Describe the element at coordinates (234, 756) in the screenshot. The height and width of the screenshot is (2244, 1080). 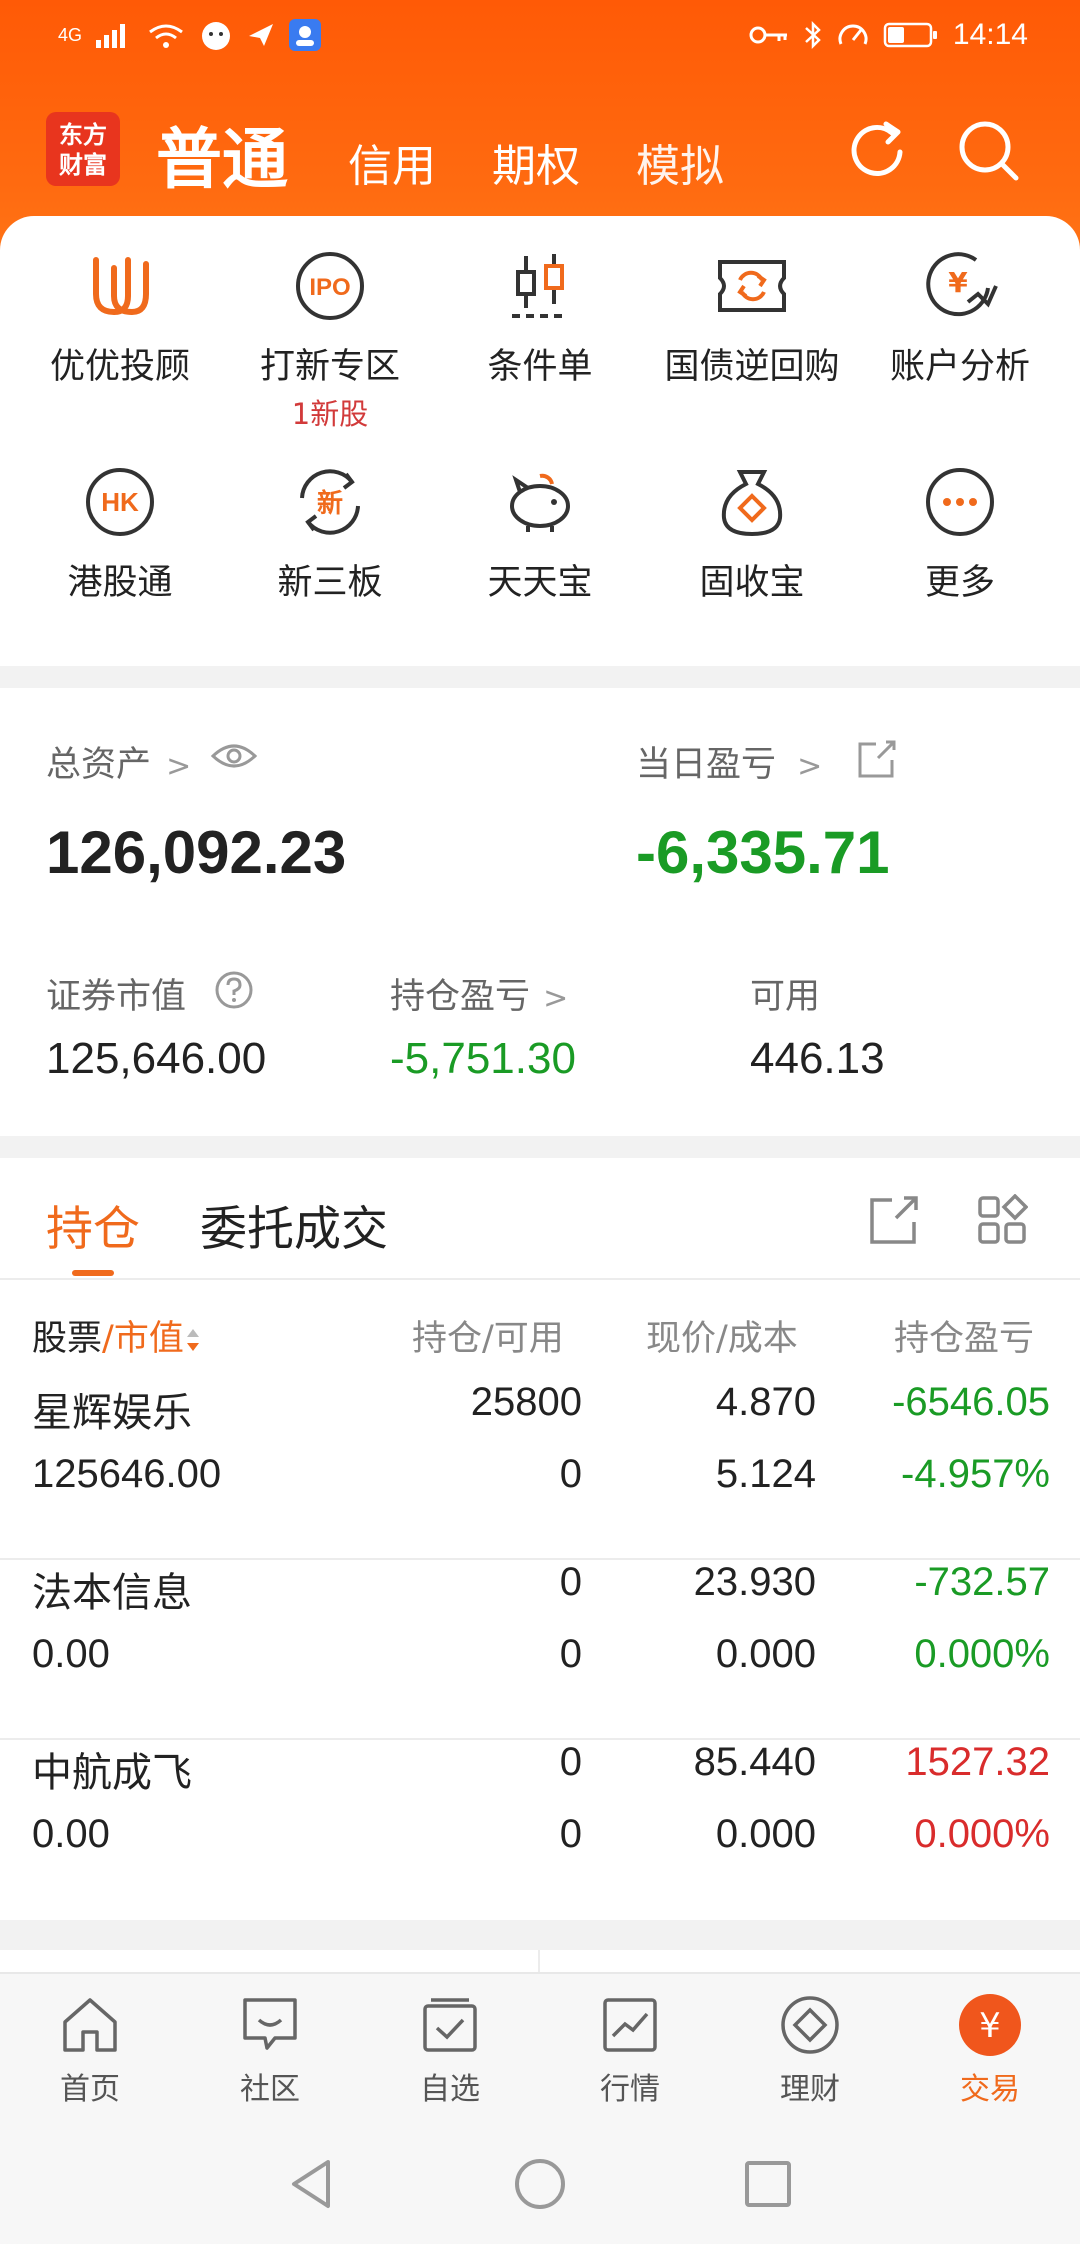
I see `eye-icon` at that location.